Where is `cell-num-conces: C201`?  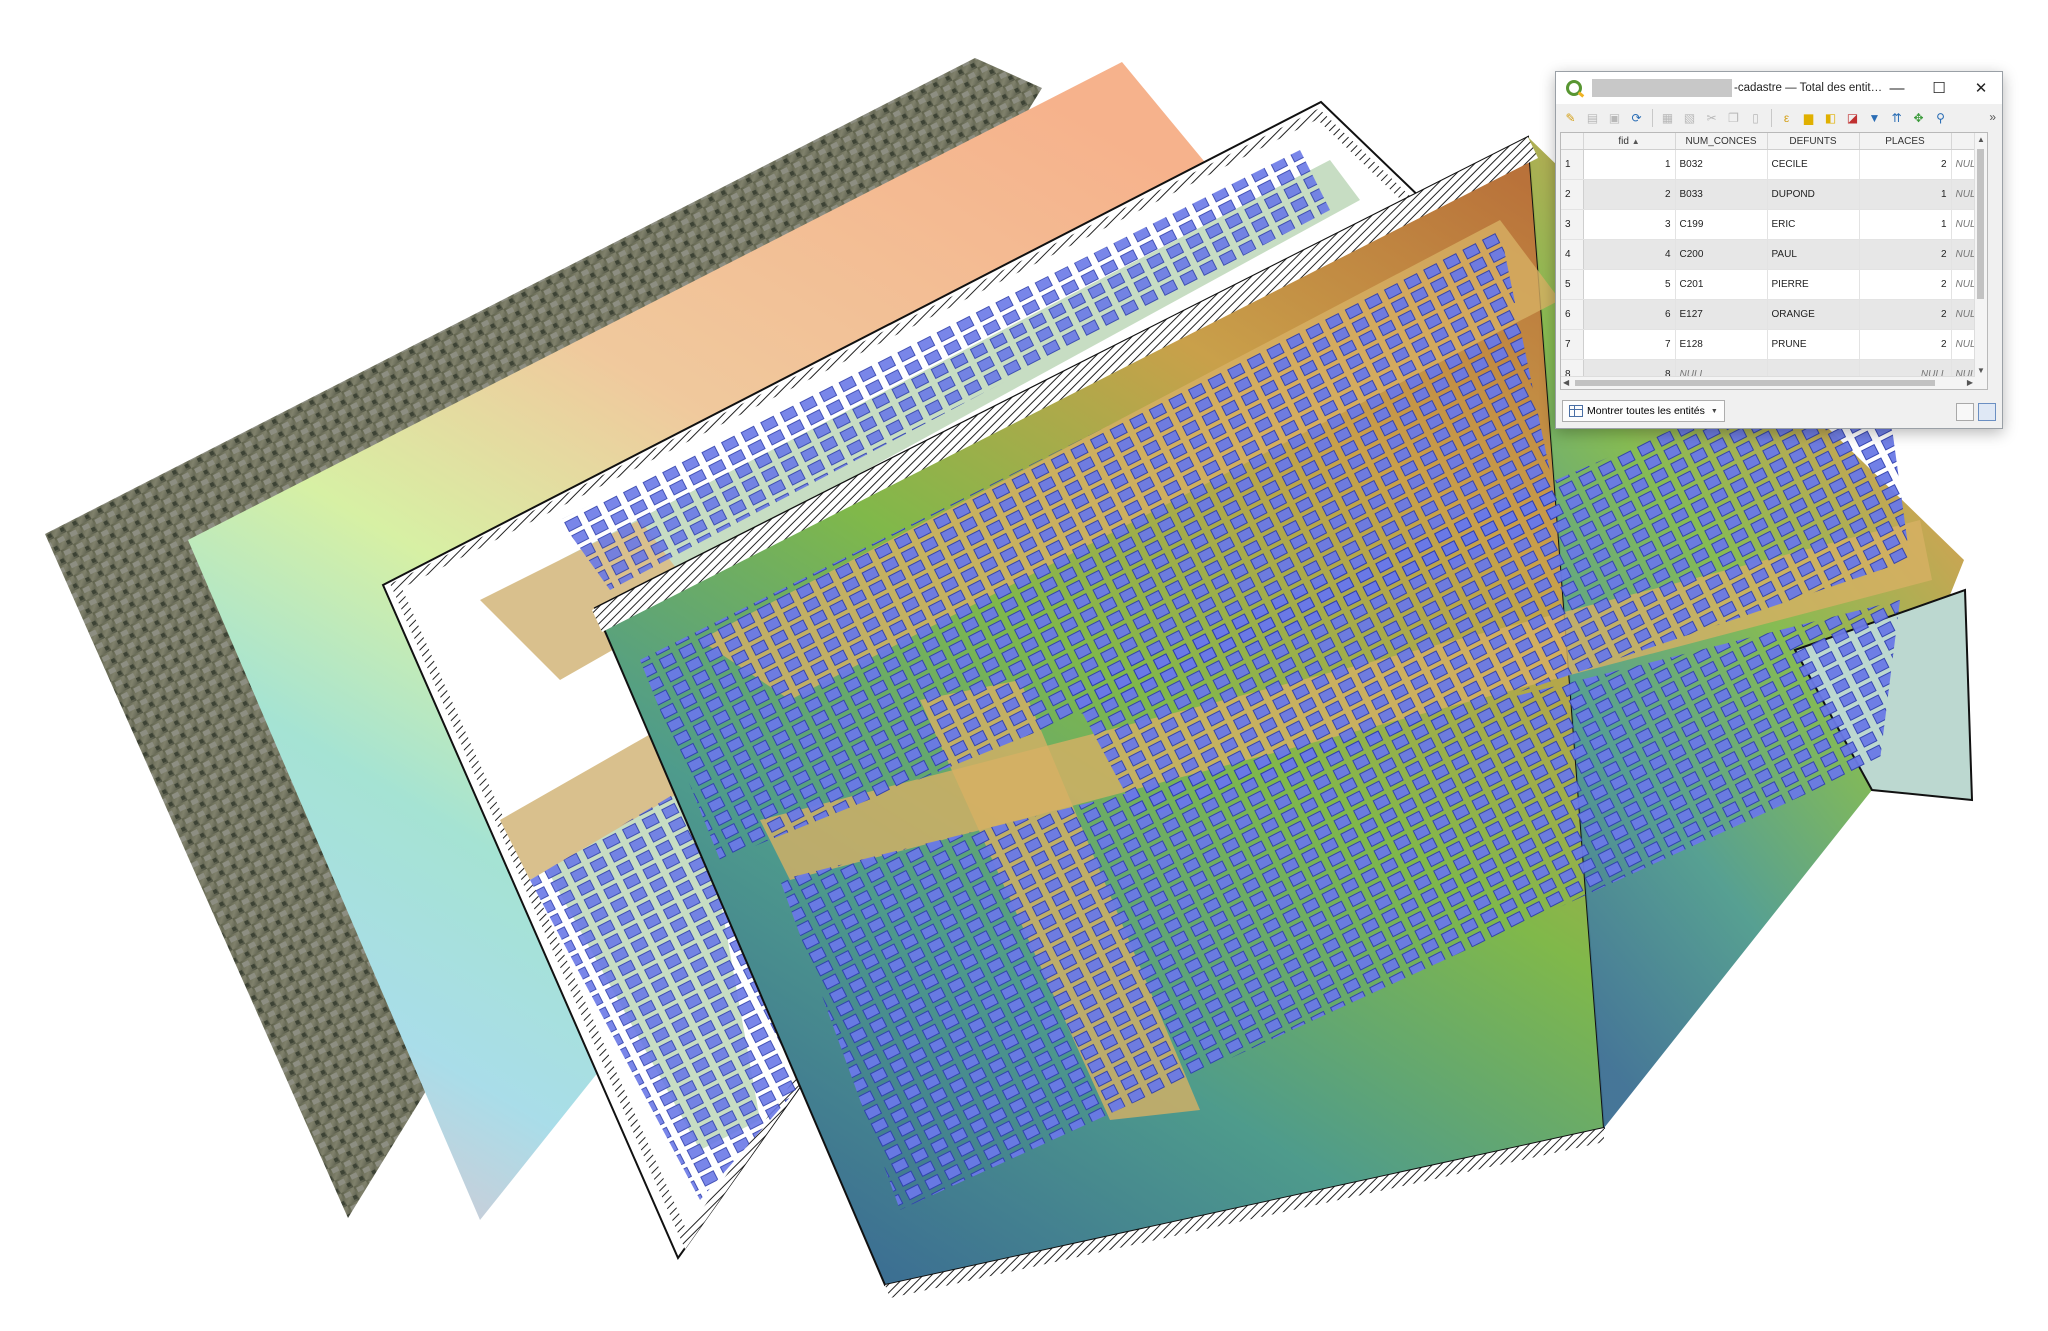 cell-num-conces: C201 is located at coordinates (1721, 284).